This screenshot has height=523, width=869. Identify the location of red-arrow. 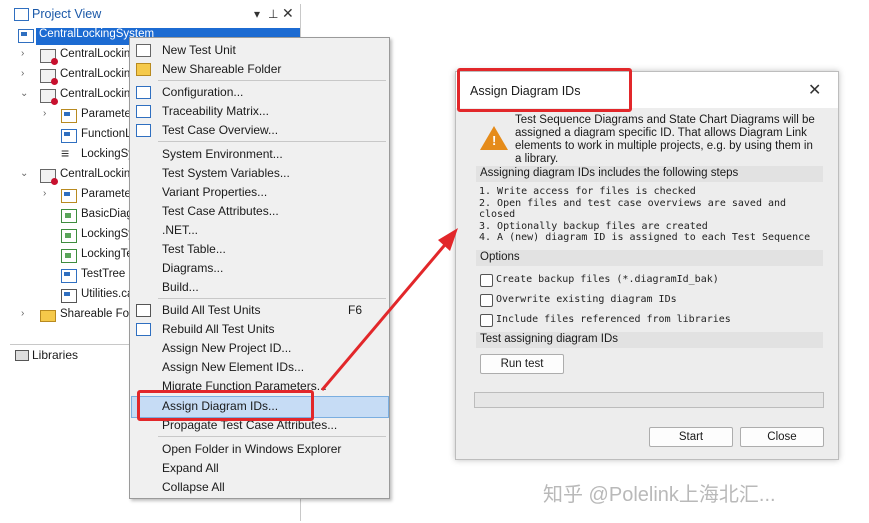
(389, 309).